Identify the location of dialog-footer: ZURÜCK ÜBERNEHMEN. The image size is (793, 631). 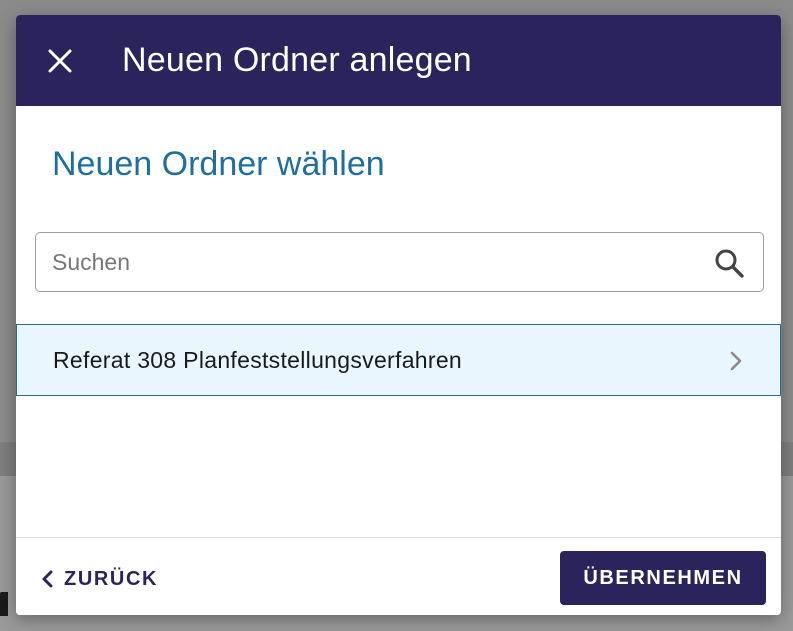
(398, 576).